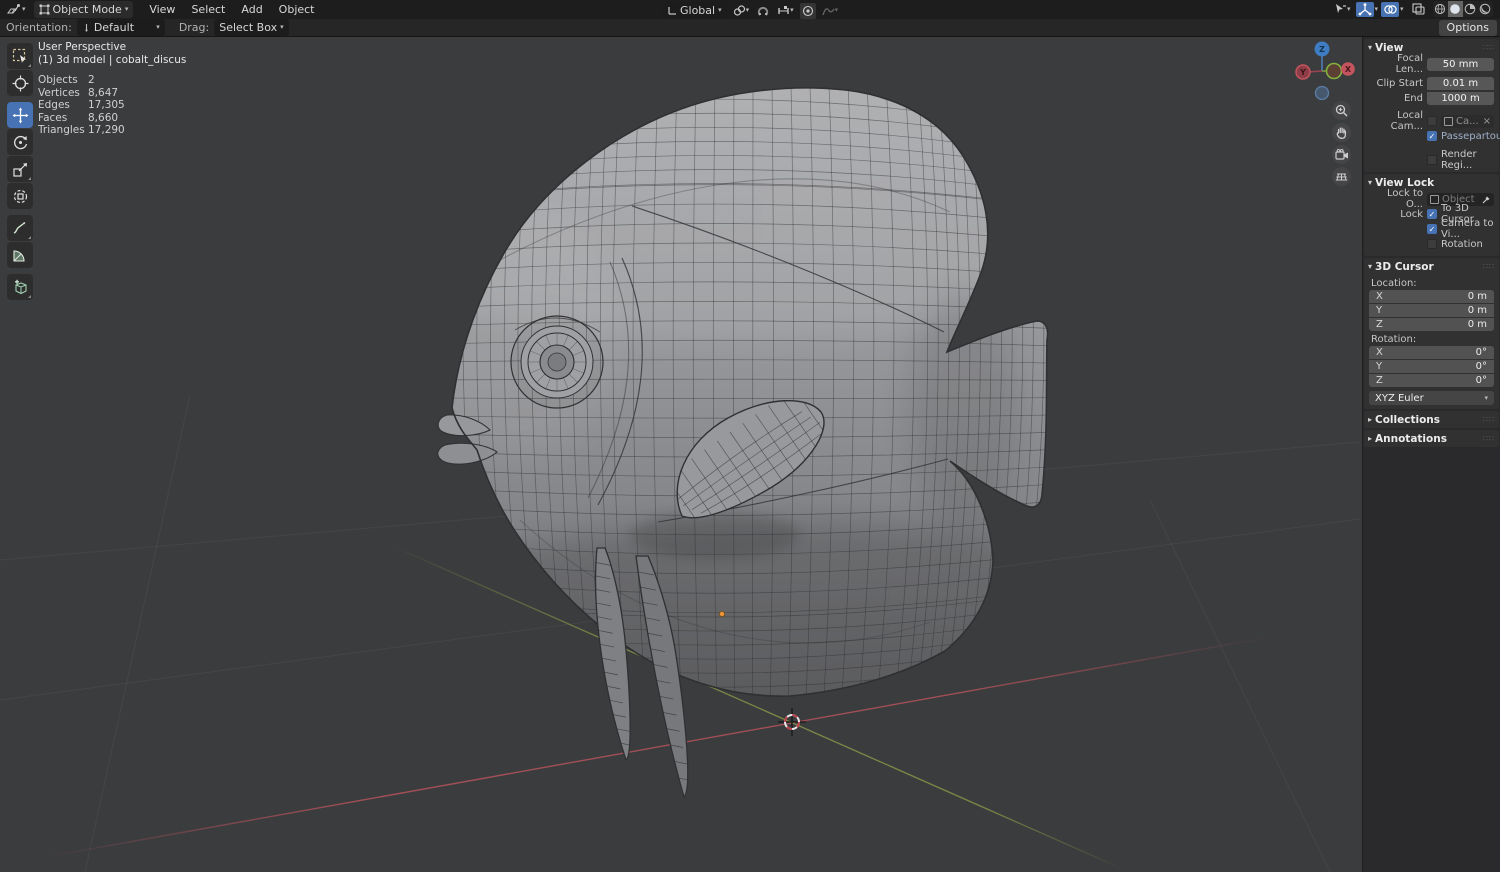 This screenshot has height=872, width=1500. I want to click on shading-solid-button, so click(1455, 9).